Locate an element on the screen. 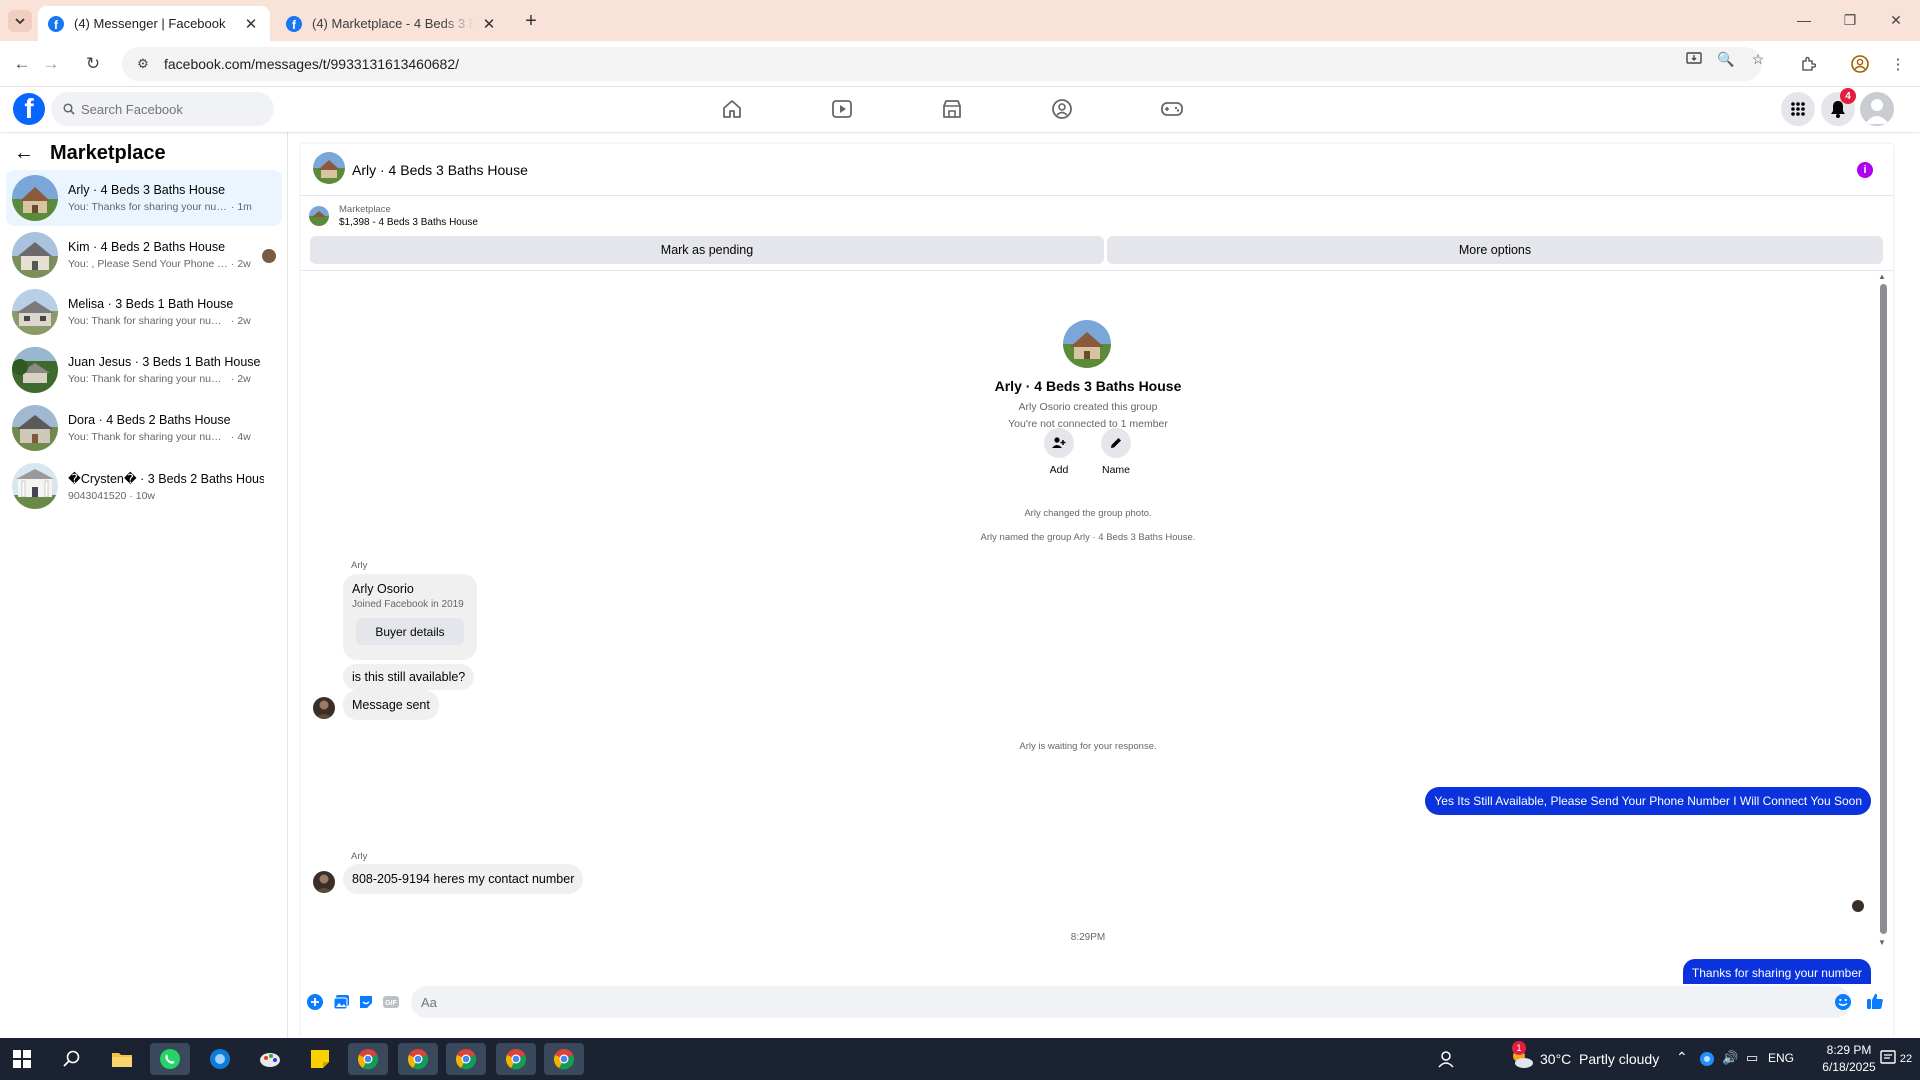 Image resolution: width=1920 pixels, height=1080 pixels. language-indicator: ENG is located at coordinates (1781, 1058).